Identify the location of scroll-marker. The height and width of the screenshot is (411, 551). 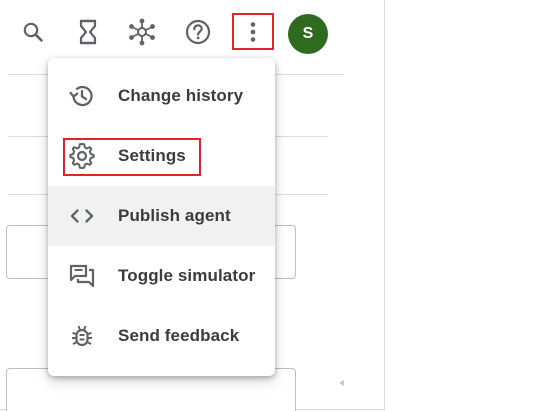
(341, 383).